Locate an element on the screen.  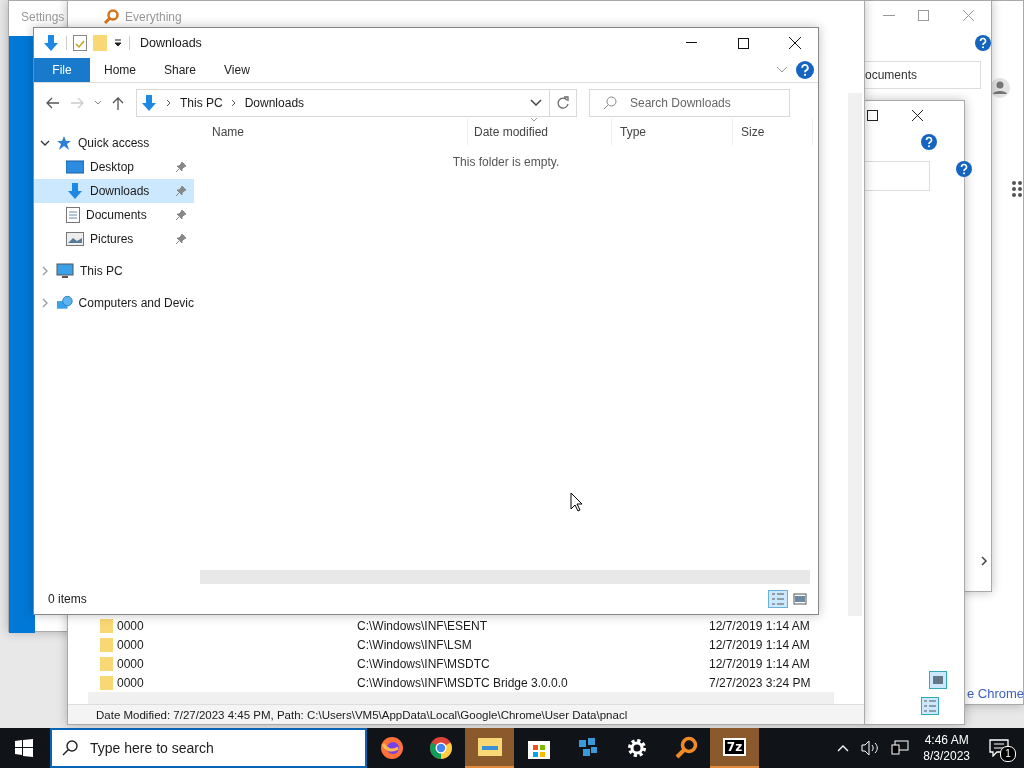
file-path: C:\Windows\INF\MSDTC is located at coordinates (533, 663).